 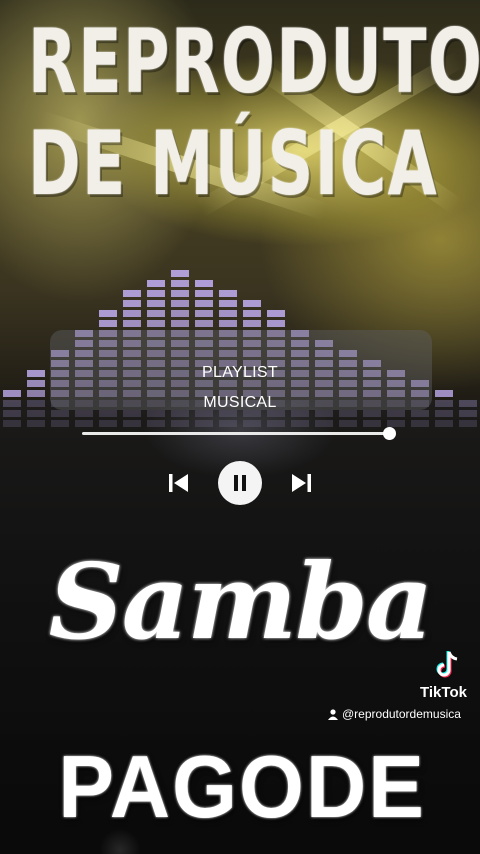 I want to click on genre-pagode: PAGODE, so click(x=242, y=786).